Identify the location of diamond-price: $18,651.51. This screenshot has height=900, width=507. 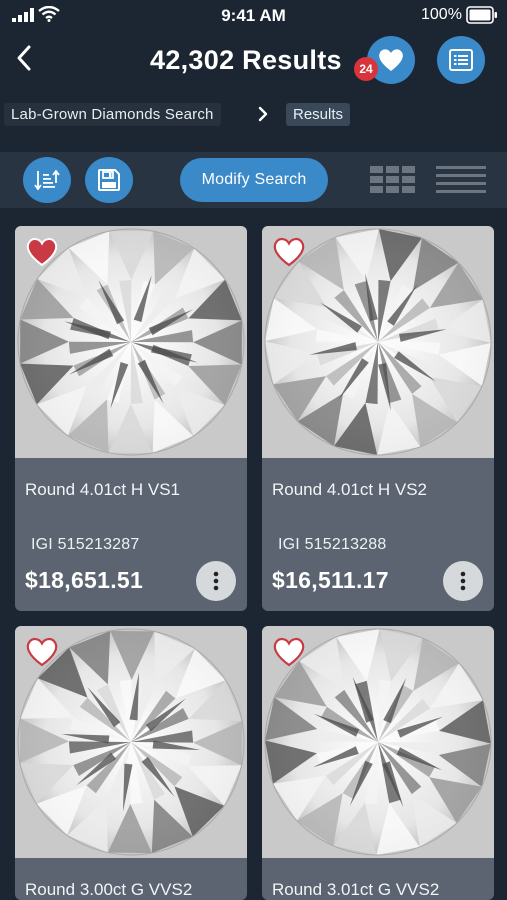
(84, 580).